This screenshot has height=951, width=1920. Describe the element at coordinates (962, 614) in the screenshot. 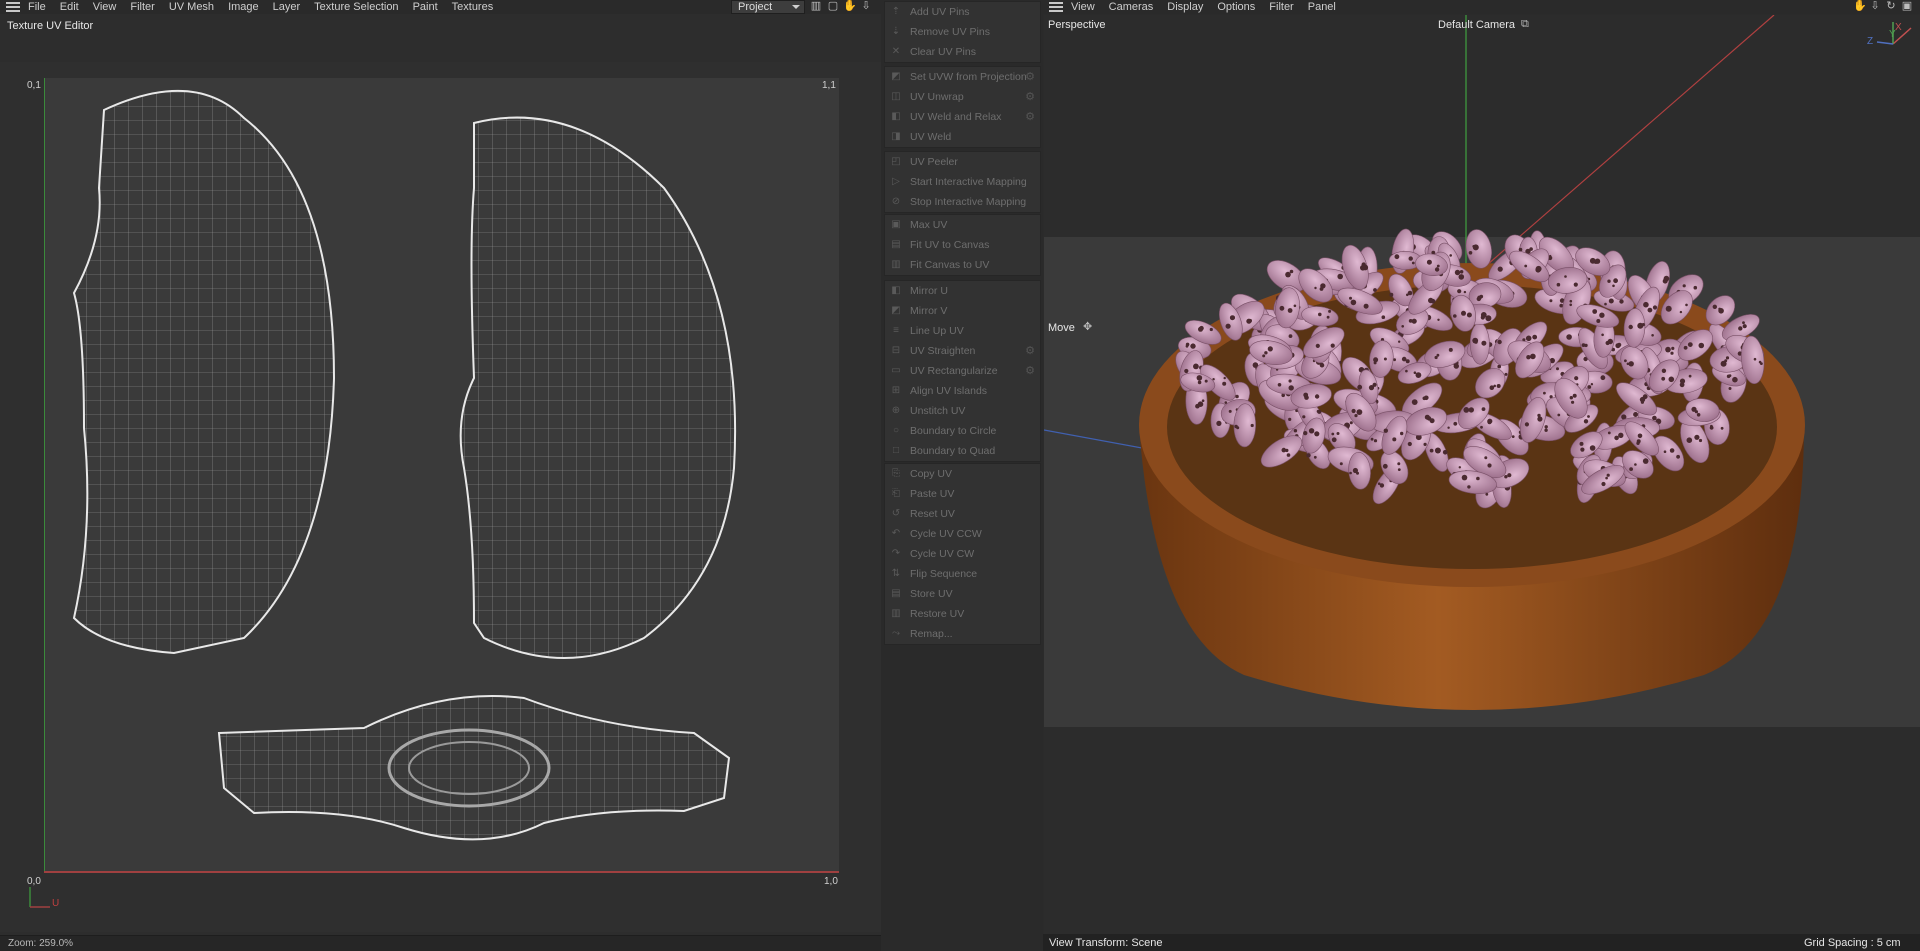

I see `command-restore-uv: ▥ Restore UV` at that location.